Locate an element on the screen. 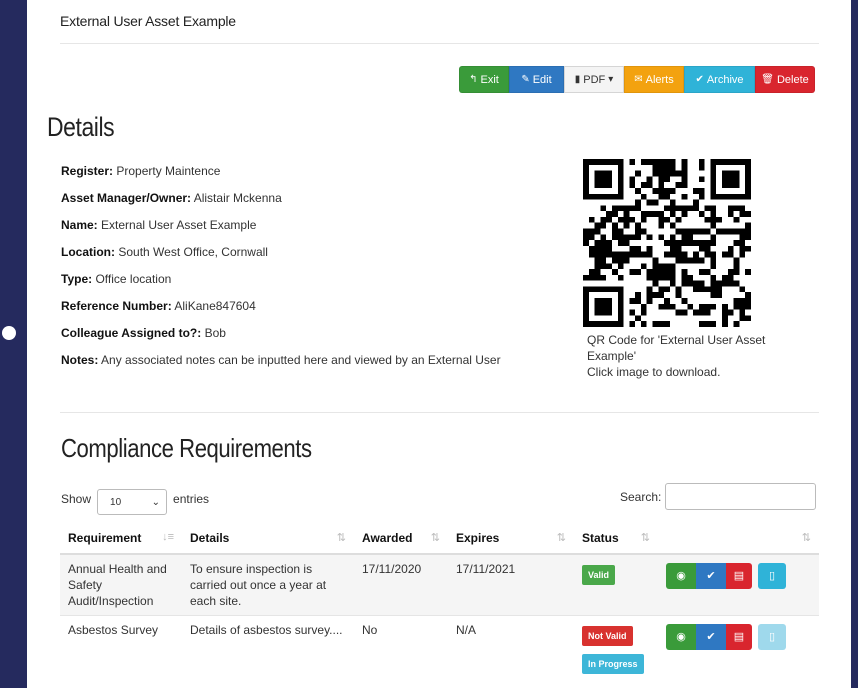 This screenshot has width=858, height=688. check-icon: ✔ is located at coordinates (711, 576).